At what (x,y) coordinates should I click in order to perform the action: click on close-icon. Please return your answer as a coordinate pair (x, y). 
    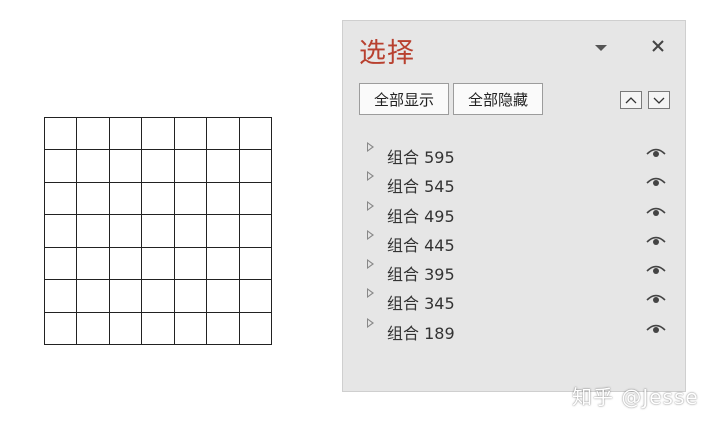
    Looking at the image, I should click on (658, 46).